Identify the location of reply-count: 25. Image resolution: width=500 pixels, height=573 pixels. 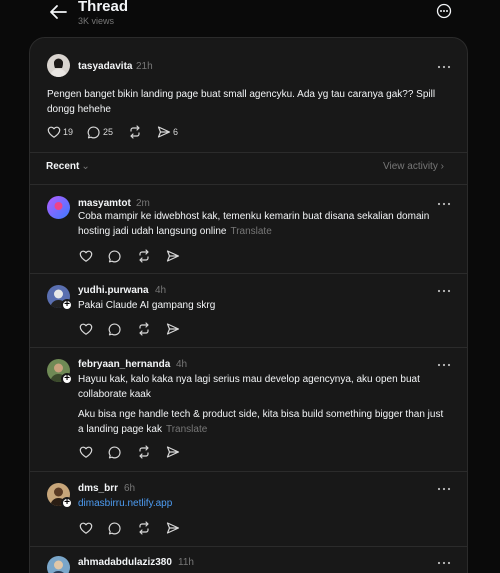
(108, 132).